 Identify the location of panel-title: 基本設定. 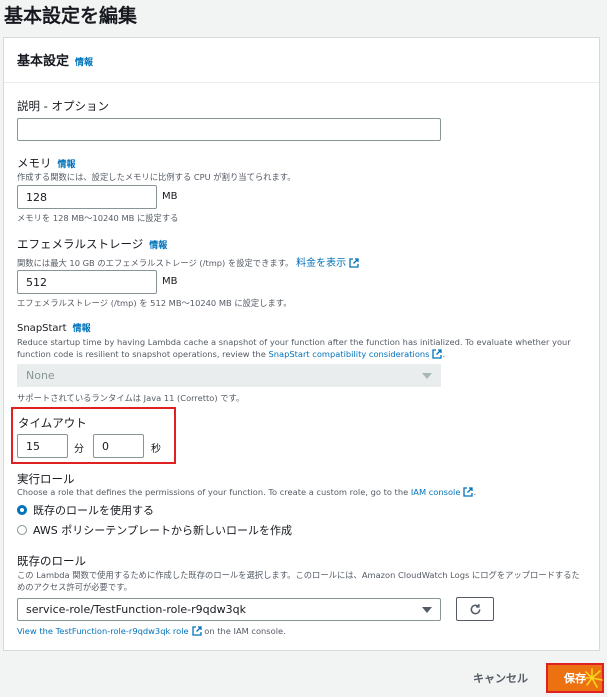
(43, 61).